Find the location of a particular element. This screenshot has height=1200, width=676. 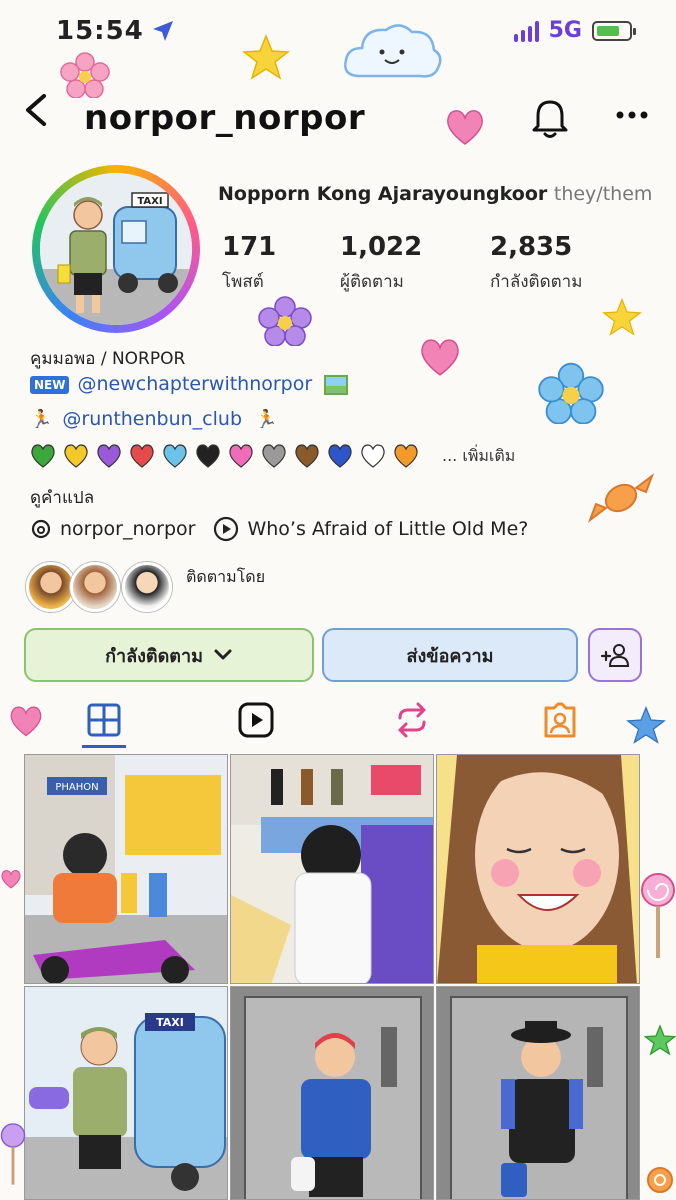

following-button: กำลังติดตาม is located at coordinates (169, 655).